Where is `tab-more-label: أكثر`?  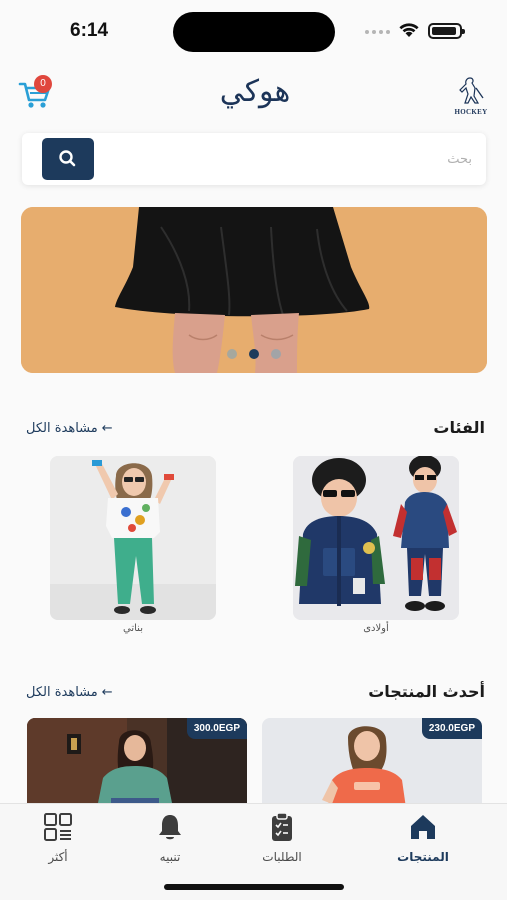
tab-more-label: أكثر is located at coordinates (58, 857).